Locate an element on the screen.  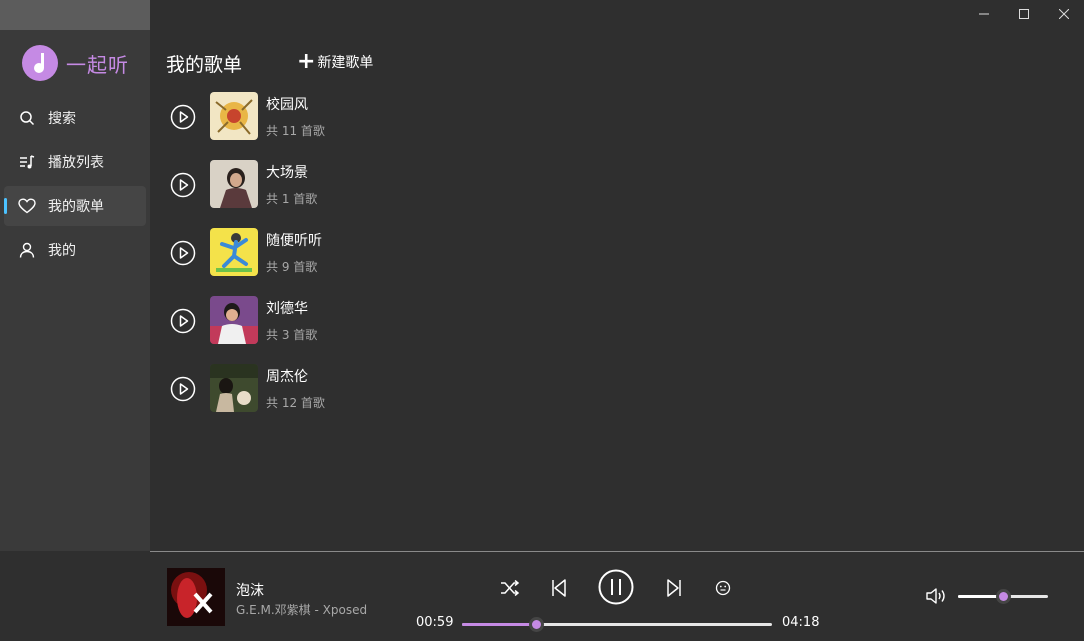
sidebar-item-my-playlists: 我的歌单 is located at coordinates (75, 206).